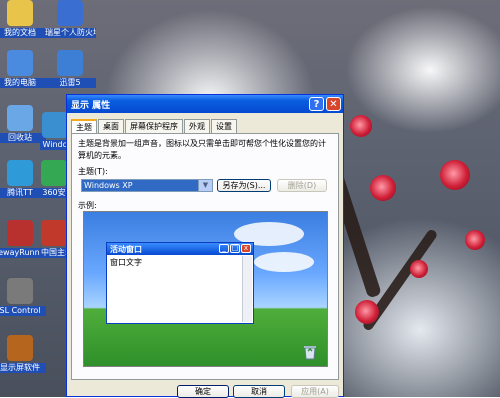 This screenshot has width=500, height=398. What do you see at coordinates (247, 289) in the screenshot?
I see `preview-scrollbar` at bounding box center [247, 289].